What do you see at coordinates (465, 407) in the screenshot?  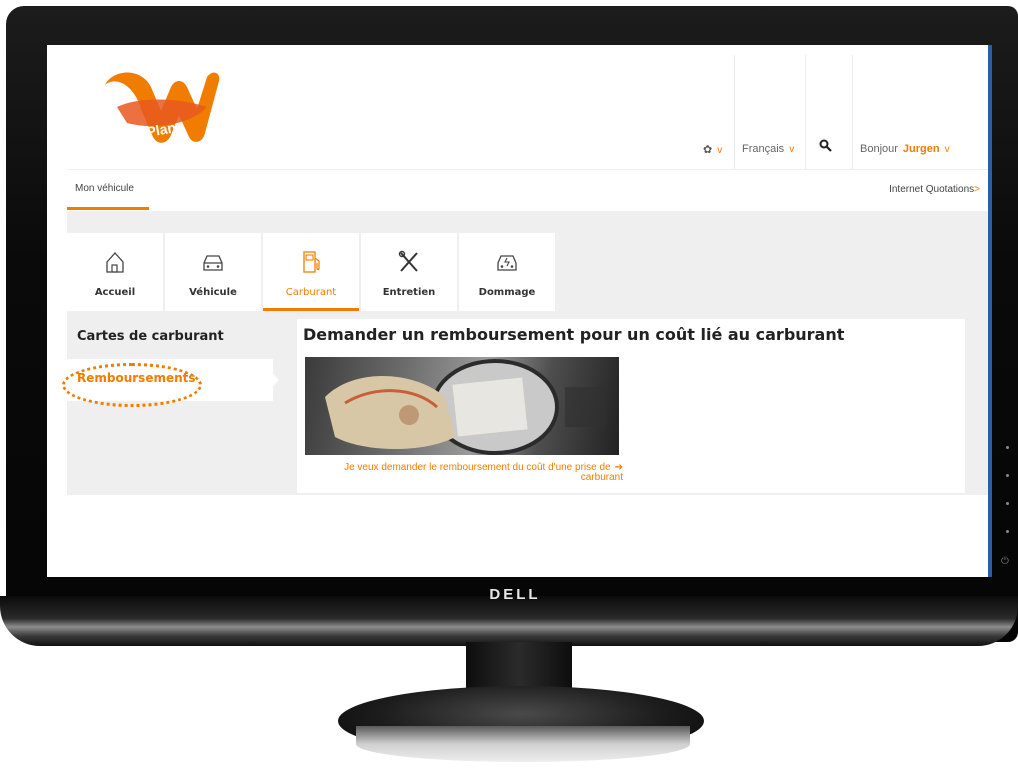 I see `fuel-cap-photo` at bounding box center [465, 407].